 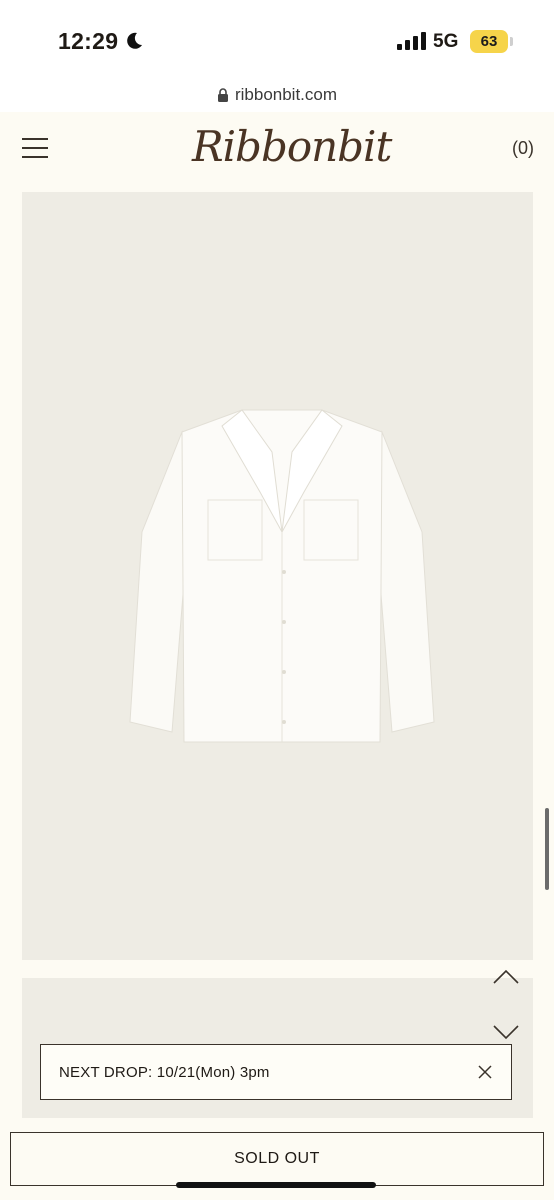 I want to click on site-logo: Ribbonbit, so click(x=292, y=146).